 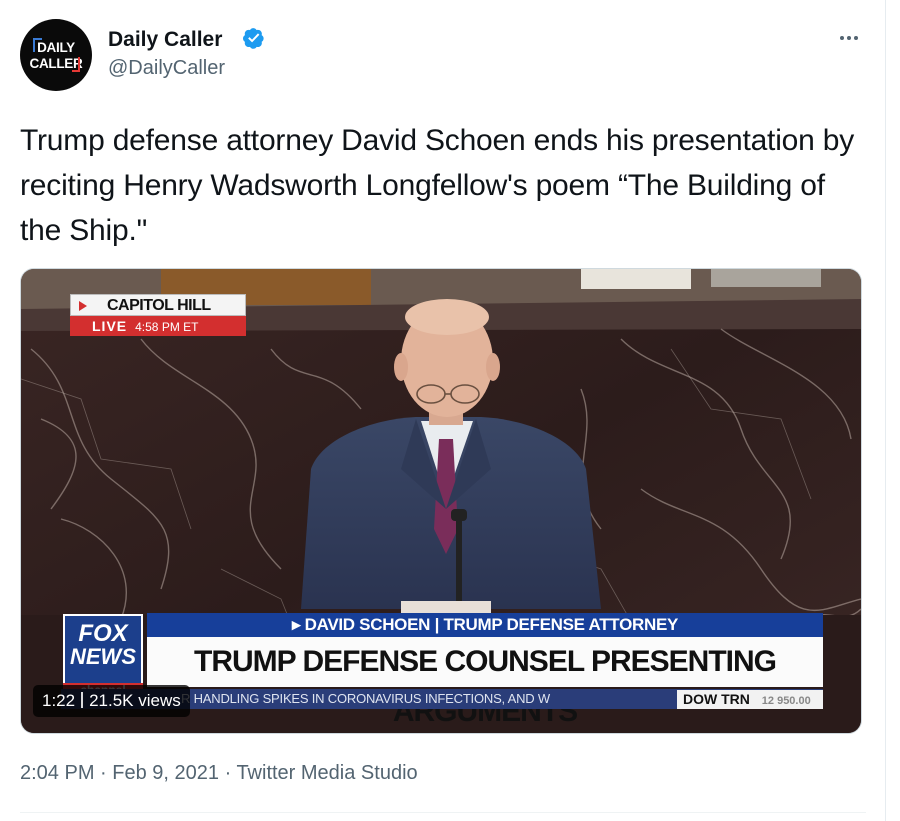 I want to click on video-views: 21.5K views, so click(x=135, y=700).